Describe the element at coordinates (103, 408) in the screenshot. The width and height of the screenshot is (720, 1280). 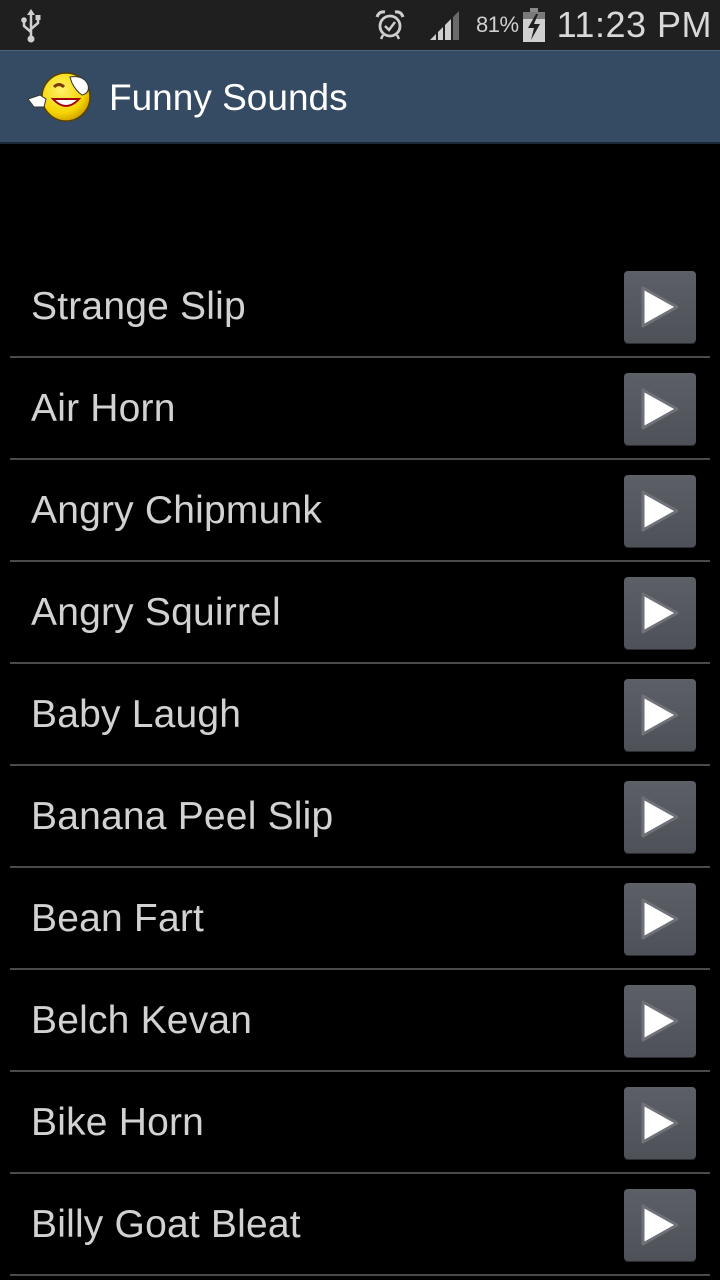
I see `sound-label: Air Horn` at that location.